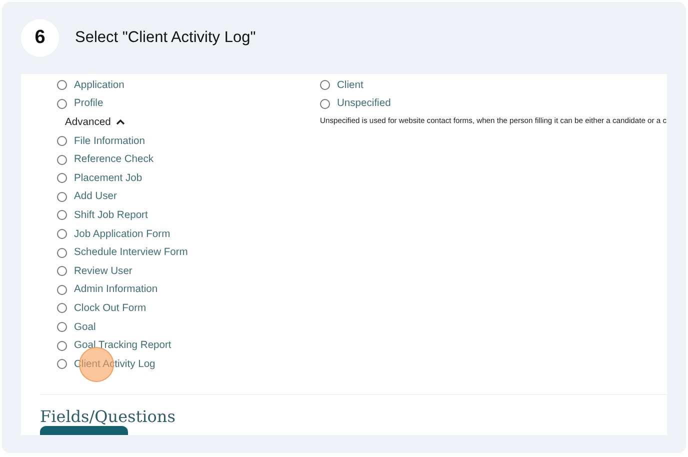 The width and height of the screenshot is (688, 457). What do you see at coordinates (188, 159) in the screenshot?
I see `radio-option: Reference Check` at bounding box center [188, 159].